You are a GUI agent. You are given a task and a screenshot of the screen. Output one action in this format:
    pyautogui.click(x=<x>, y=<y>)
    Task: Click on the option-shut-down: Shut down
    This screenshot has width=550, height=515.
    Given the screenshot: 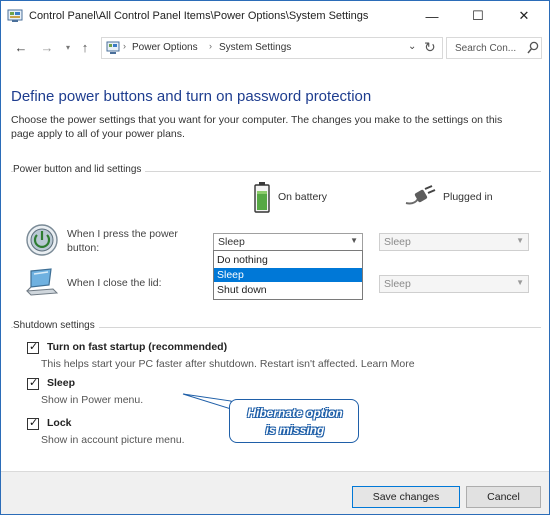 What is the action you would take?
    pyautogui.click(x=288, y=290)
    